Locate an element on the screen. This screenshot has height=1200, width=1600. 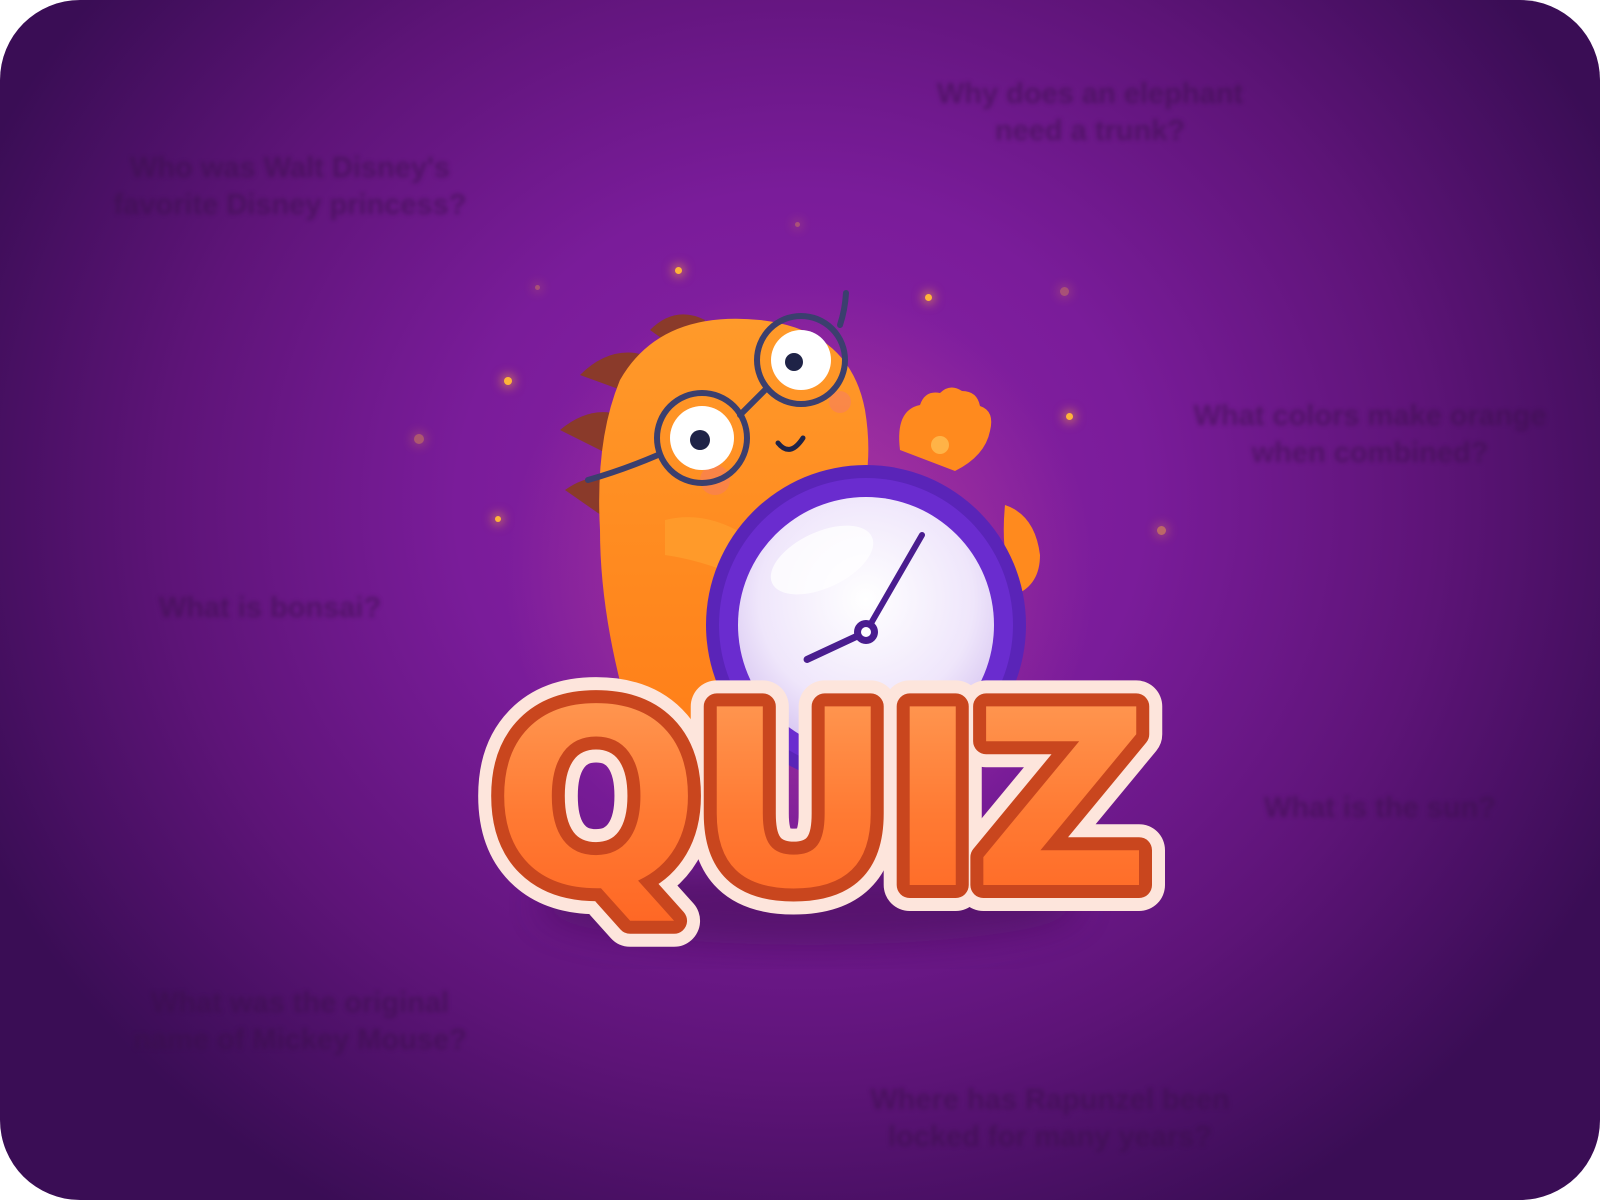
quiz-title-text: QUIZ is located at coordinates (818, 800).